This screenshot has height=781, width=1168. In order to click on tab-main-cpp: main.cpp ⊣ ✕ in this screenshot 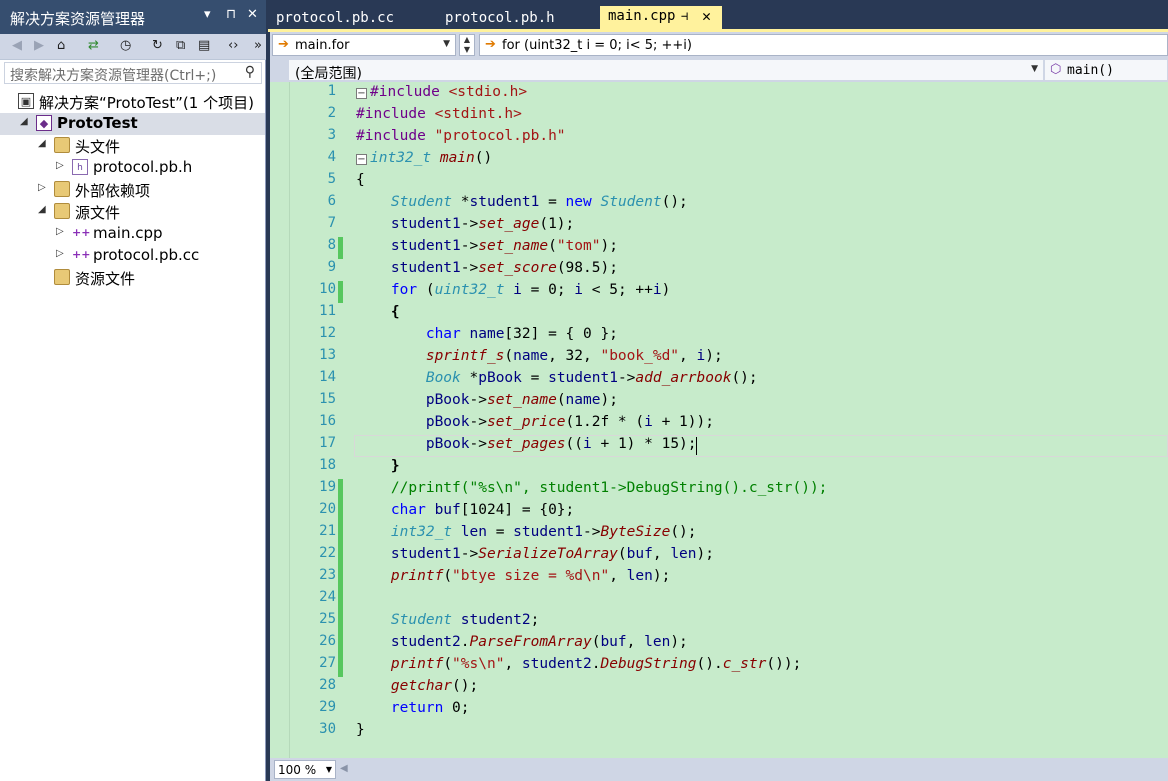, I will do `click(661, 18)`.